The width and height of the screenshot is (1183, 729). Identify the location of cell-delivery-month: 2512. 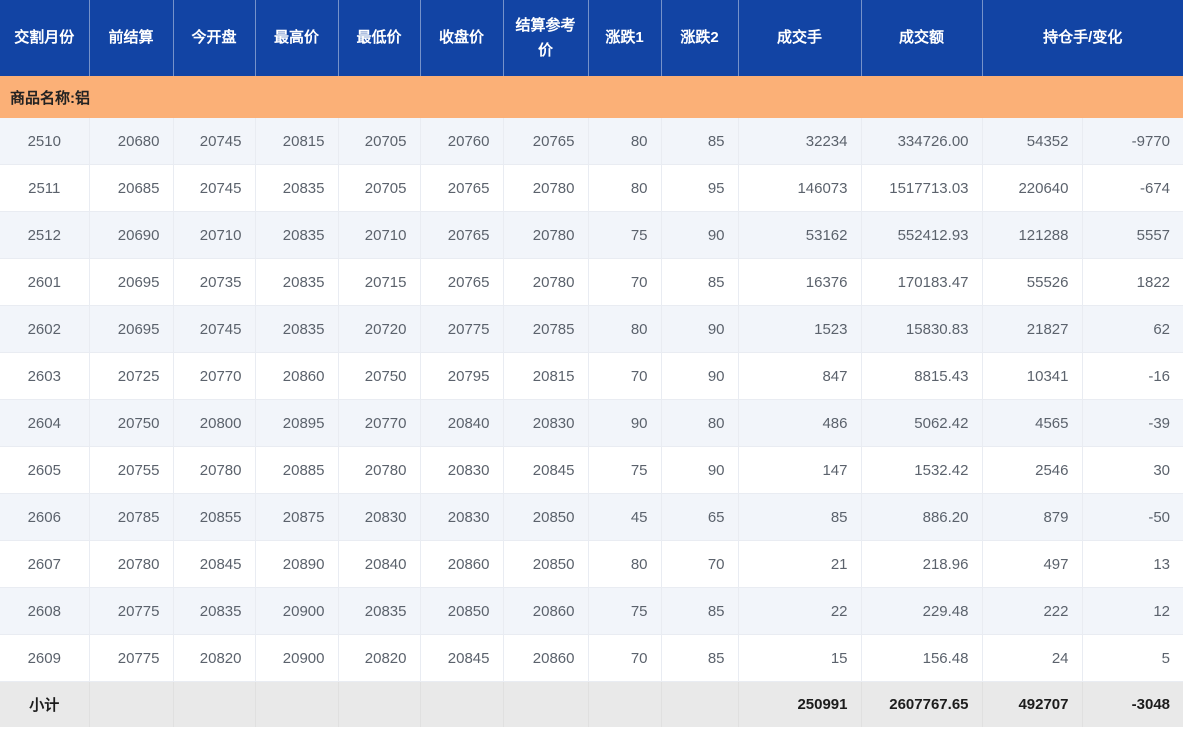
(45, 235).